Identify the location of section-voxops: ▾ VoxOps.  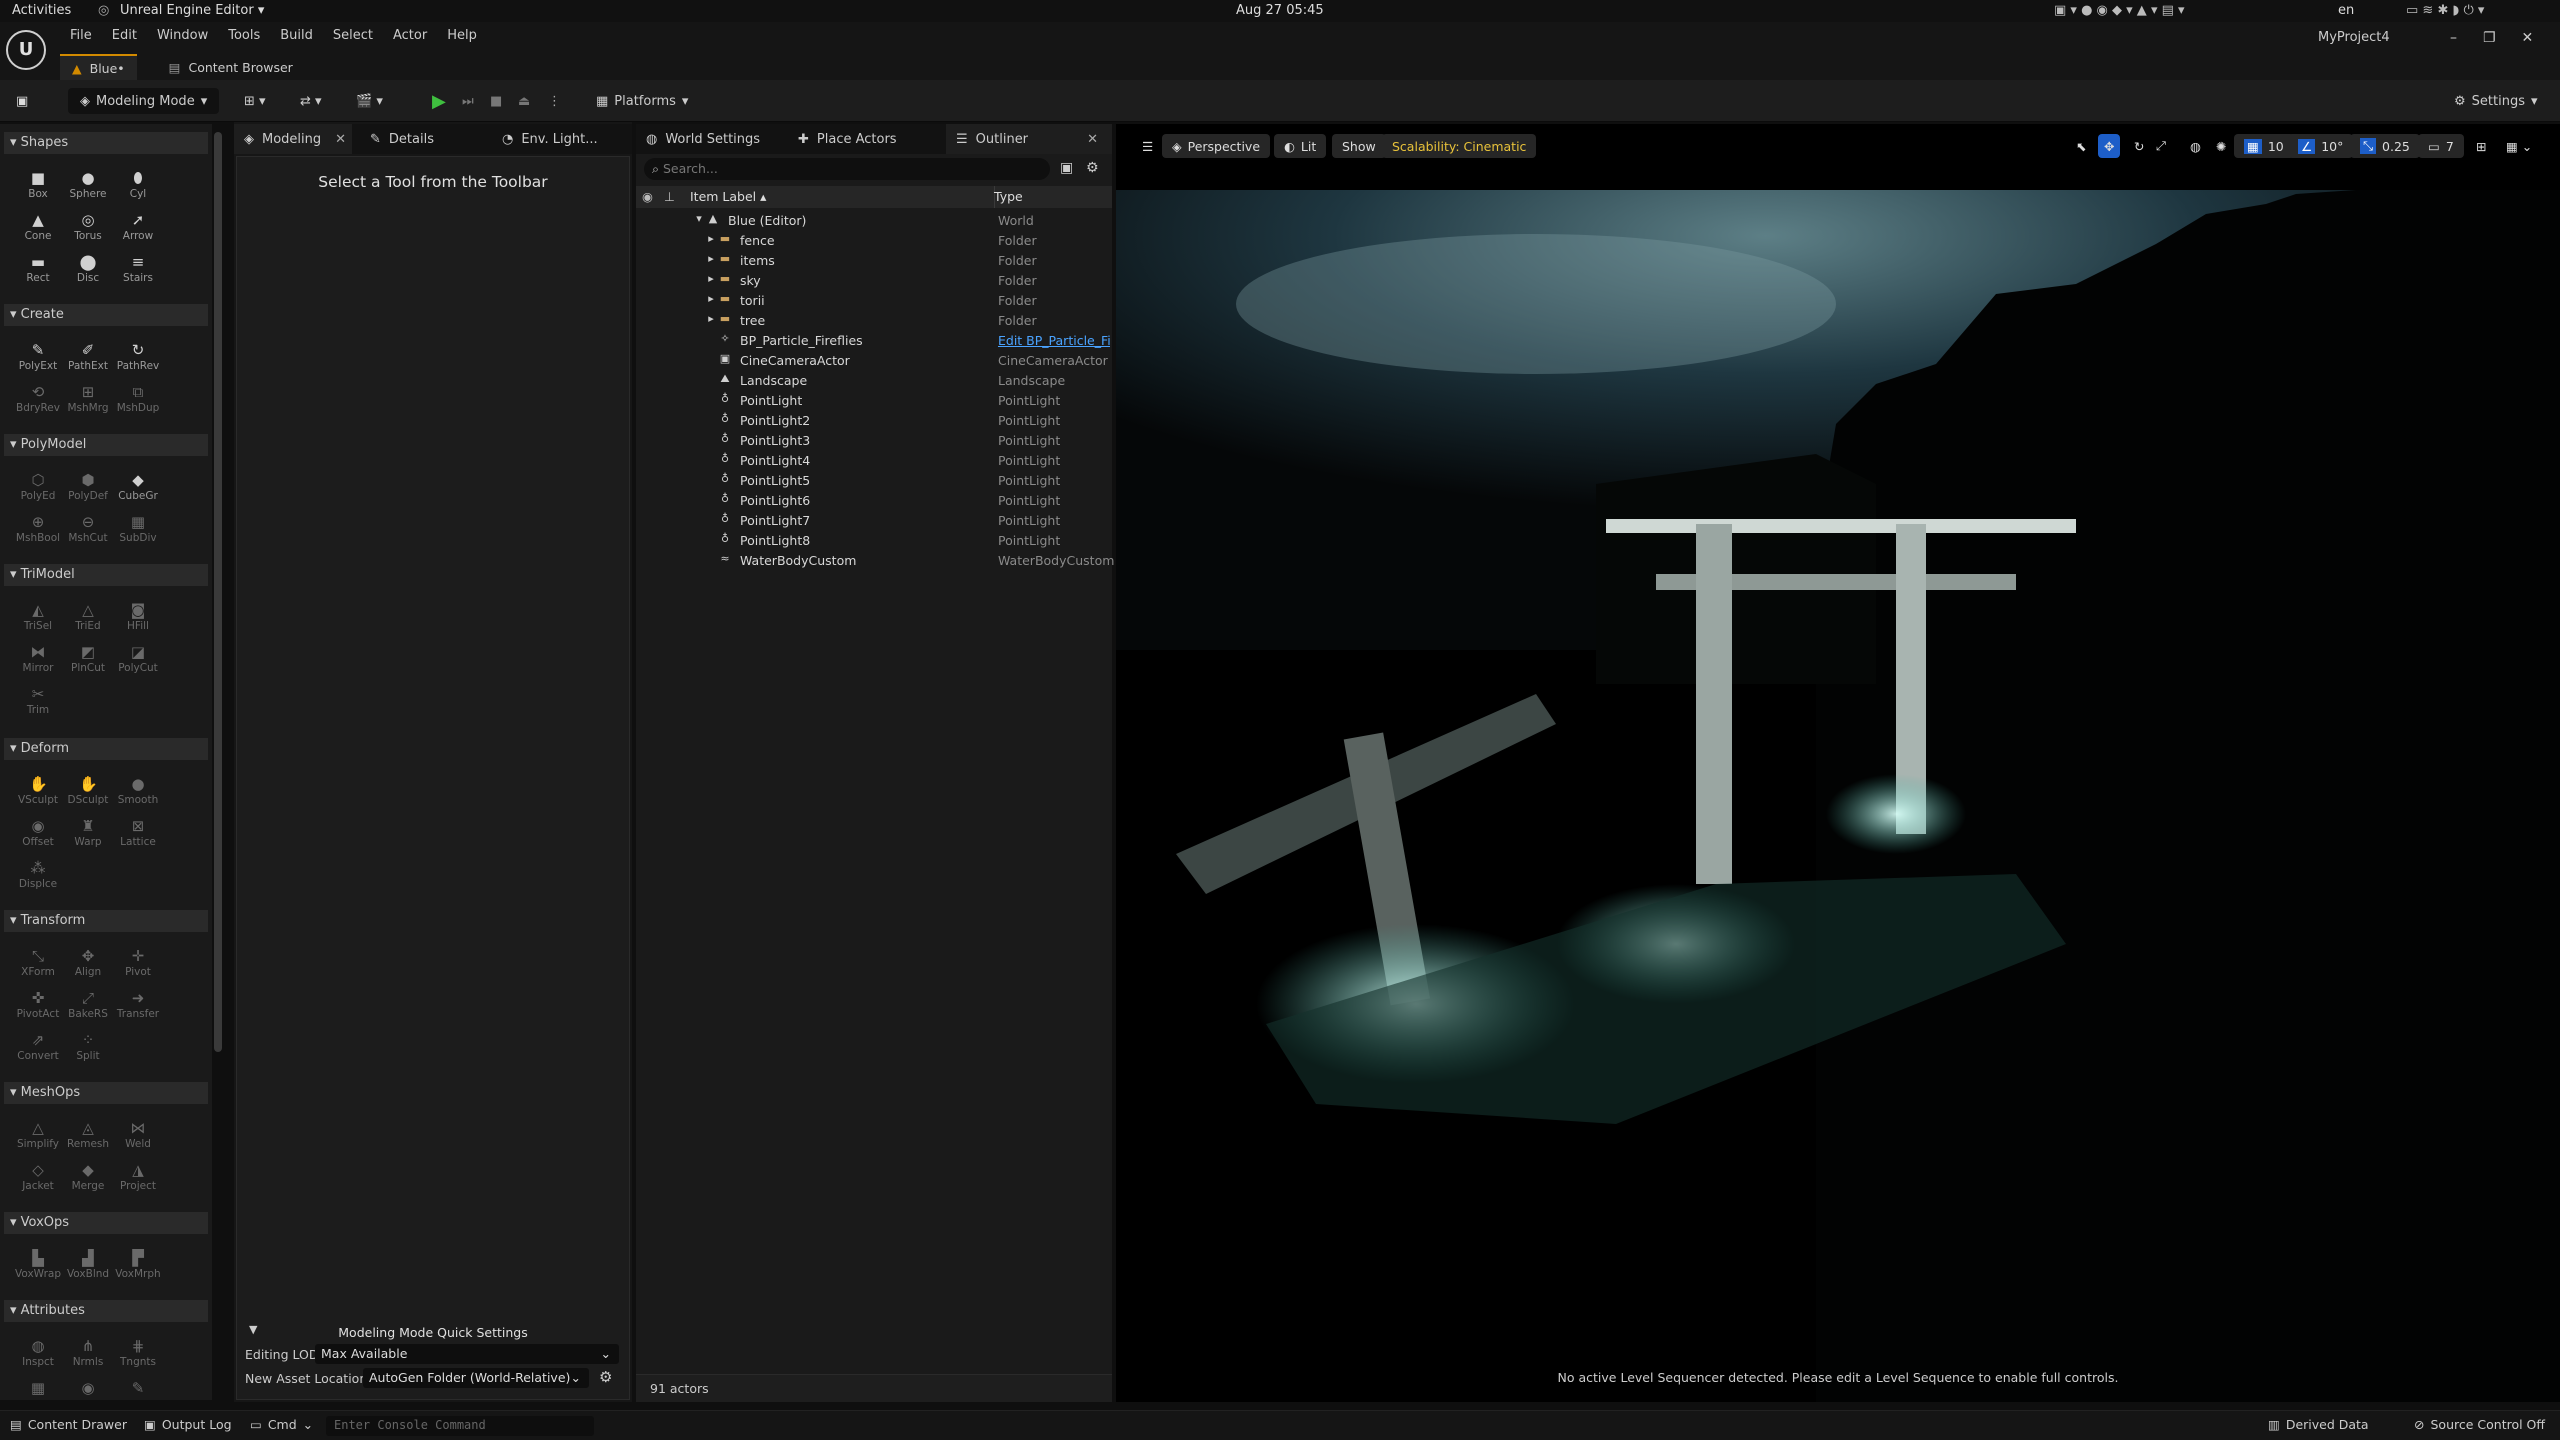
(106, 1223).